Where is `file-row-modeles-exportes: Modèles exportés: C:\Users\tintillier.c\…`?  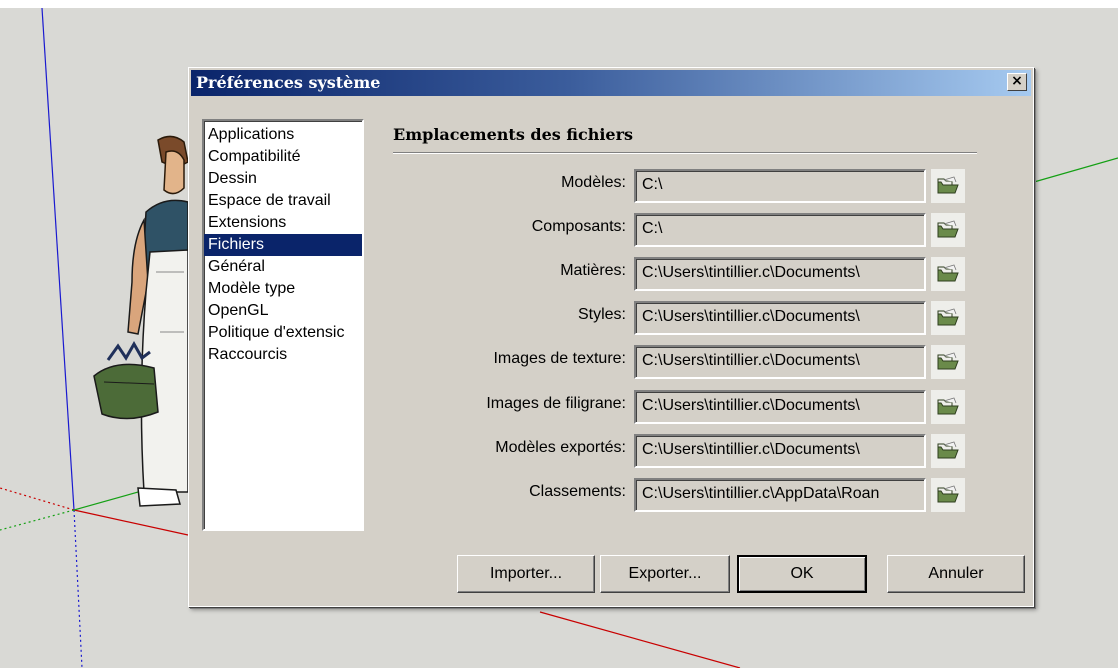
file-row-modeles-exportes: Modèles exportés: C:\Users\tintillier.c\… is located at coordinates (612, 450).